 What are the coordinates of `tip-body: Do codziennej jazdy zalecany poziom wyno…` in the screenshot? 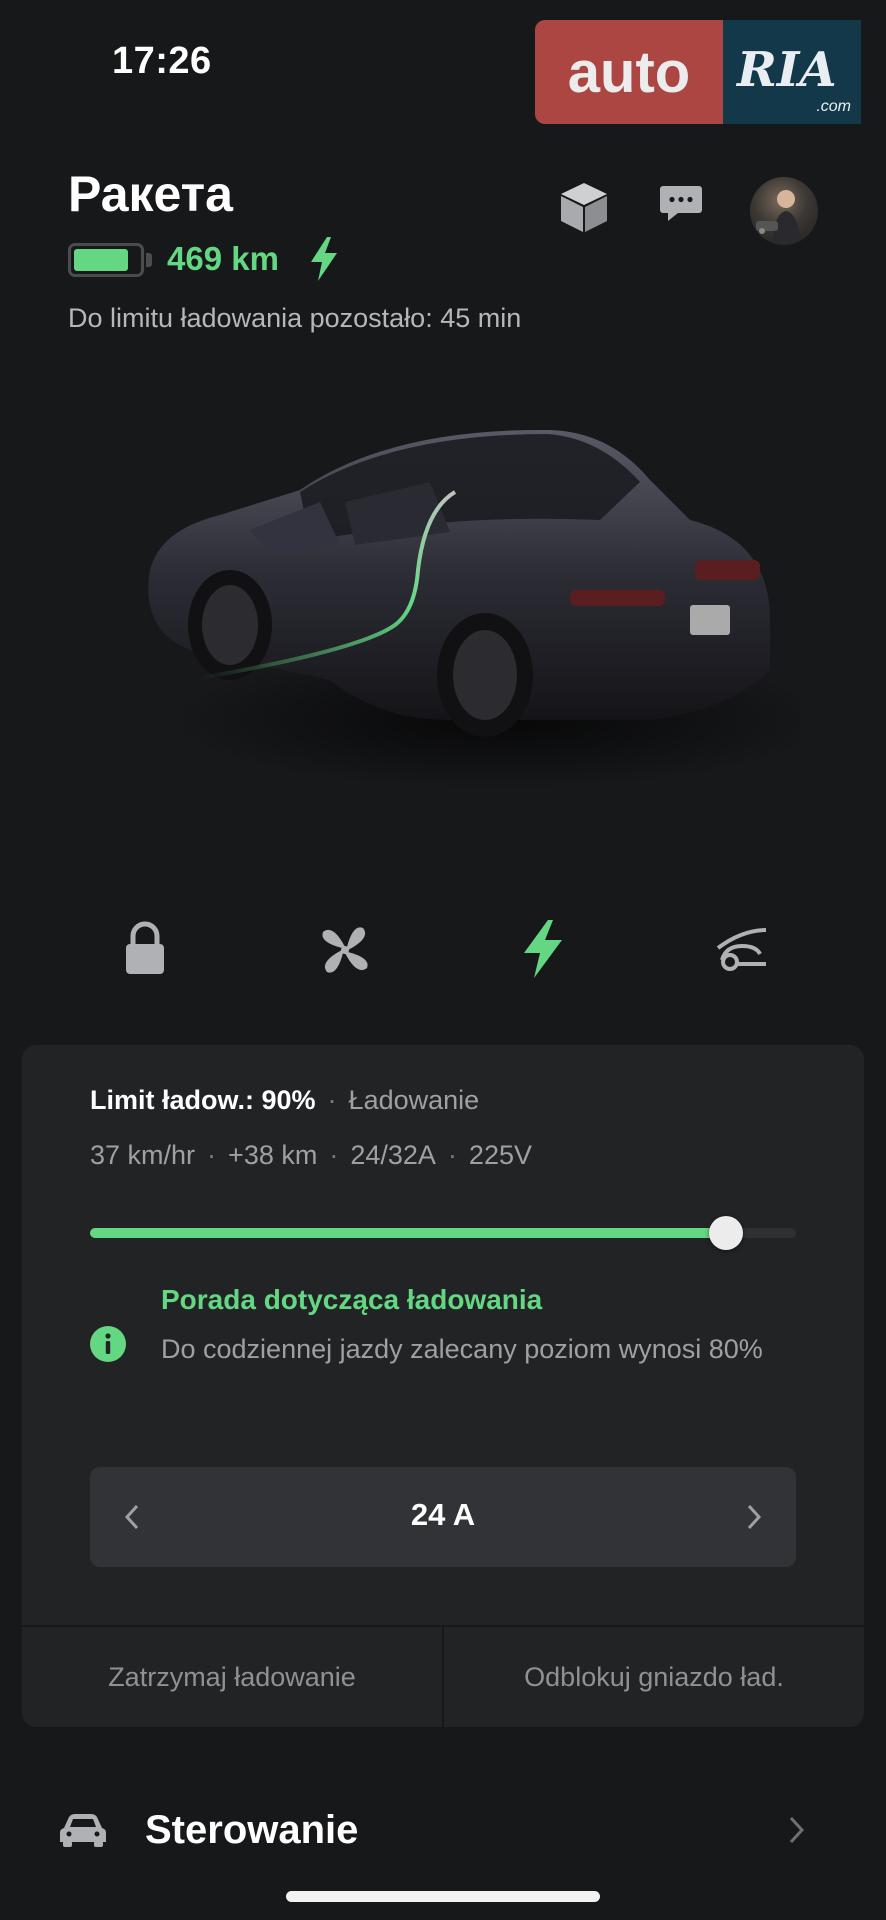 It's located at (462, 1349).